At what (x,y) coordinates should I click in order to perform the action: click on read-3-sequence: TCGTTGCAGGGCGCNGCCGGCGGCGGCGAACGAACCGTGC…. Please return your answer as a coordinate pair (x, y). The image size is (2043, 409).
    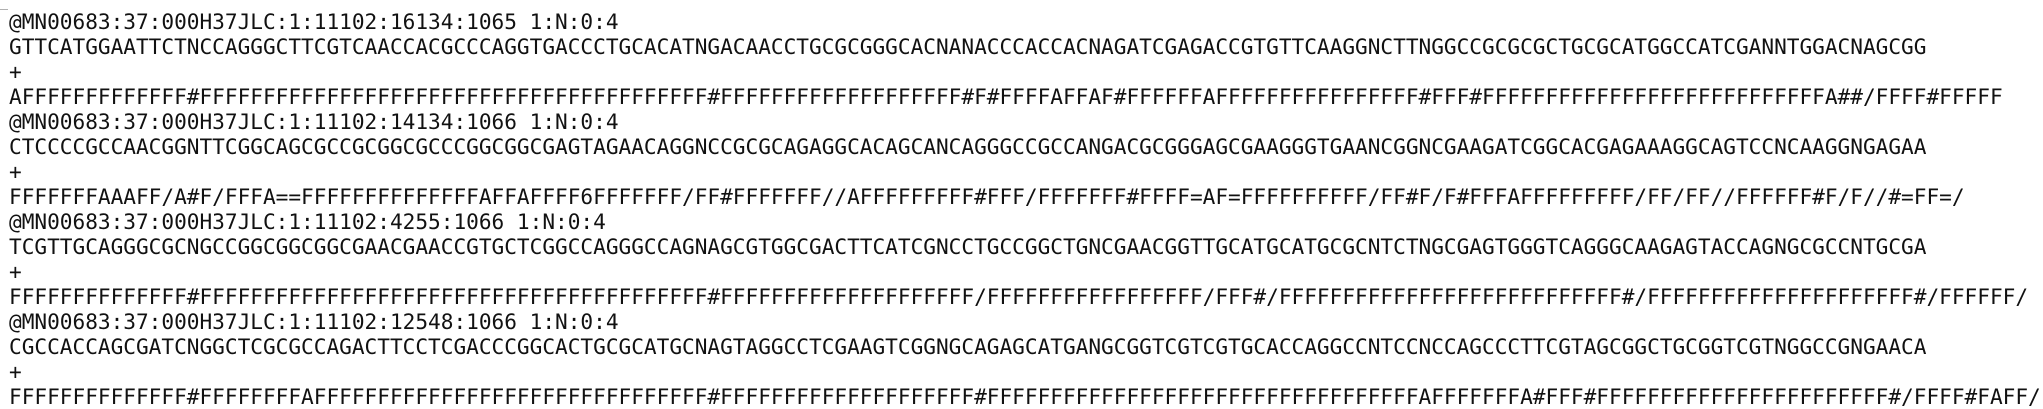
    Looking at the image, I should click on (968, 246).